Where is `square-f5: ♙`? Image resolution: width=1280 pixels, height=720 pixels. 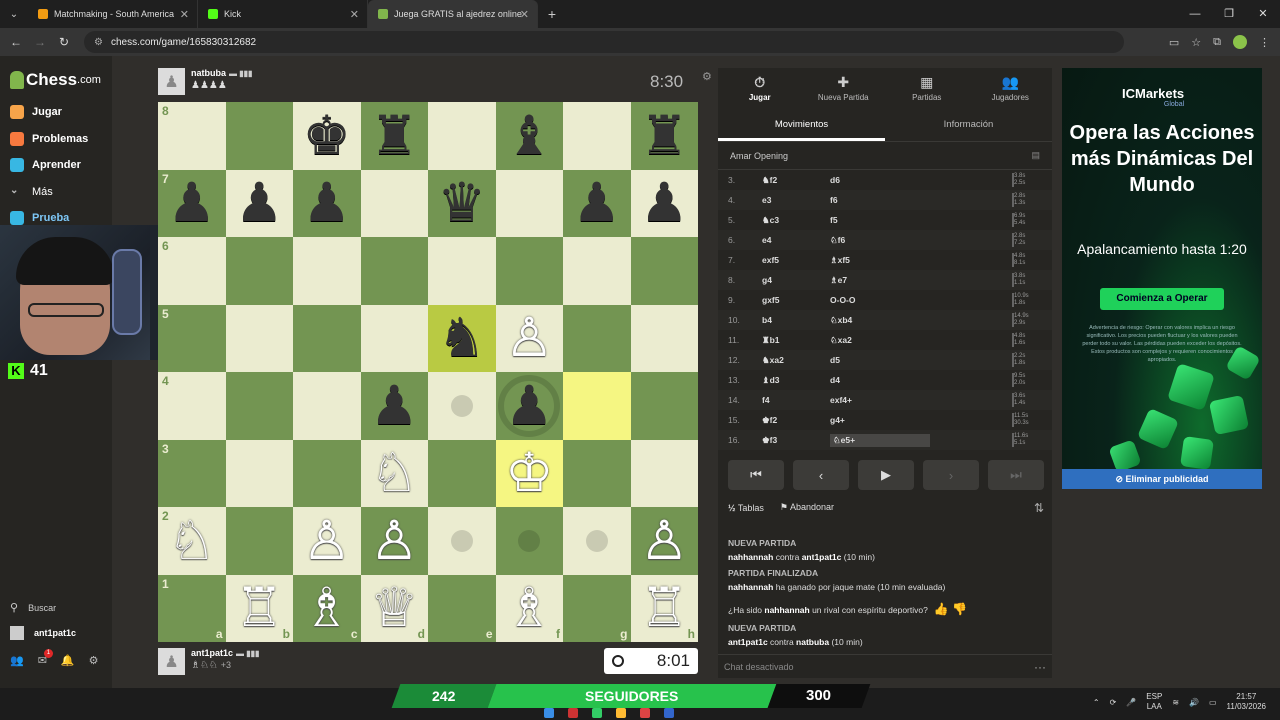 square-f5: ♙ is located at coordinates (529, 338).